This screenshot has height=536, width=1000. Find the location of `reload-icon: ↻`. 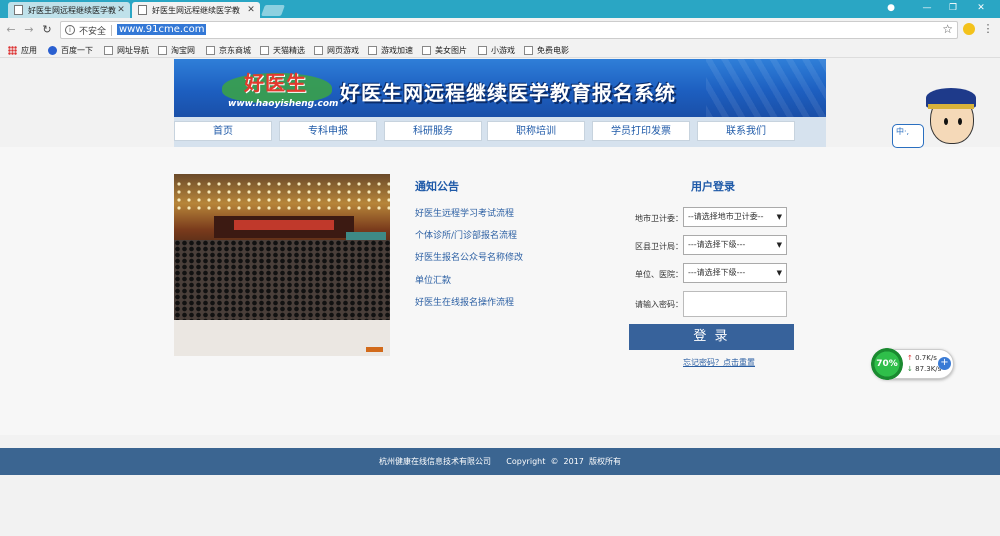

reload-icon: ↻ is located at coordinates (47, 30).